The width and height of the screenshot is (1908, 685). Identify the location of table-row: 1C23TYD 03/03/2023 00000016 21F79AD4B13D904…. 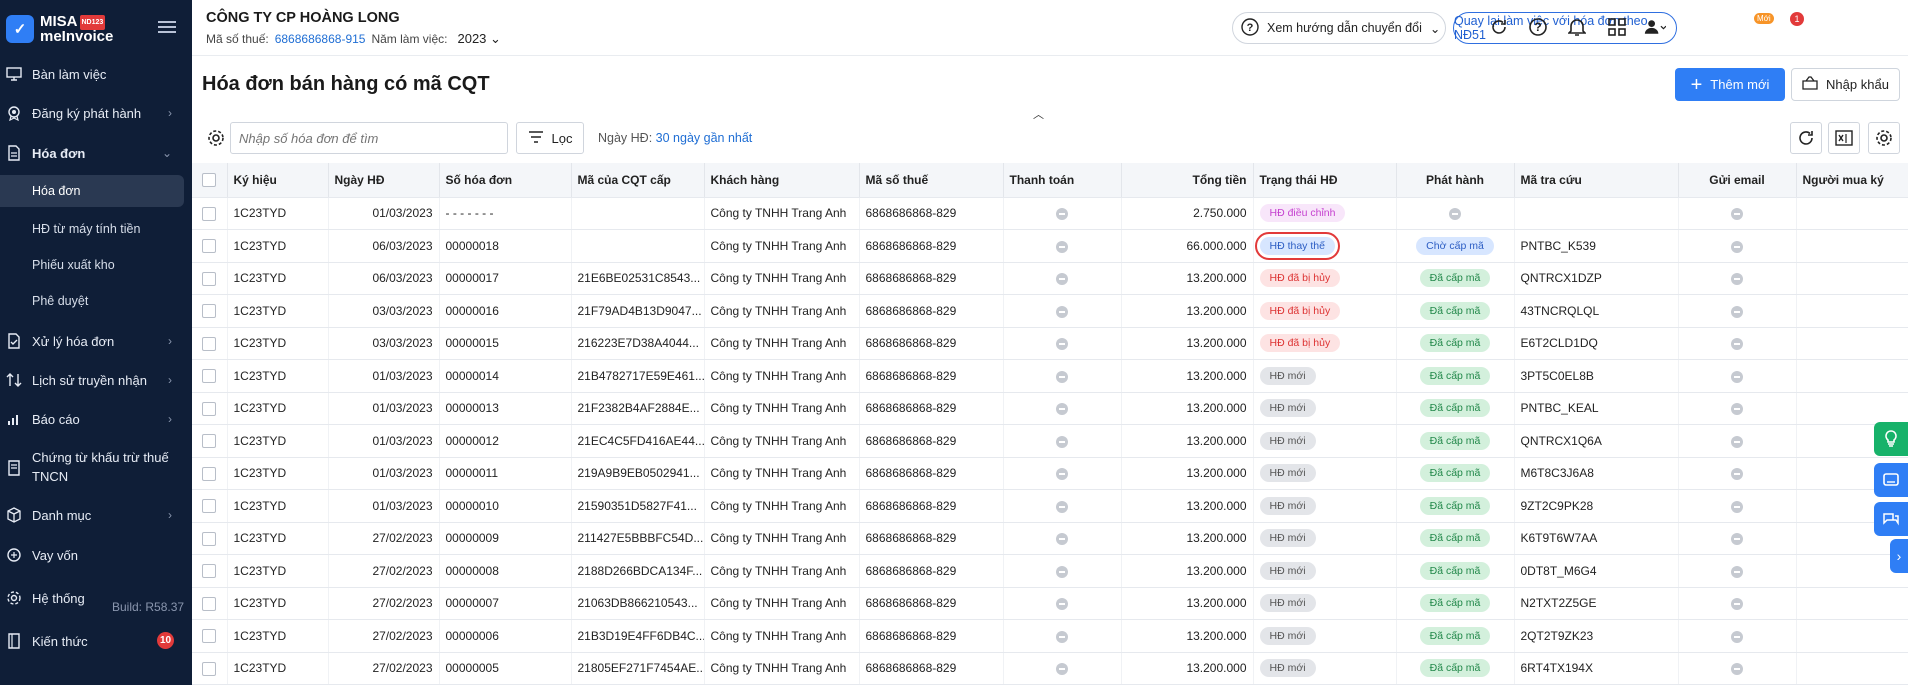
(1050, 311).